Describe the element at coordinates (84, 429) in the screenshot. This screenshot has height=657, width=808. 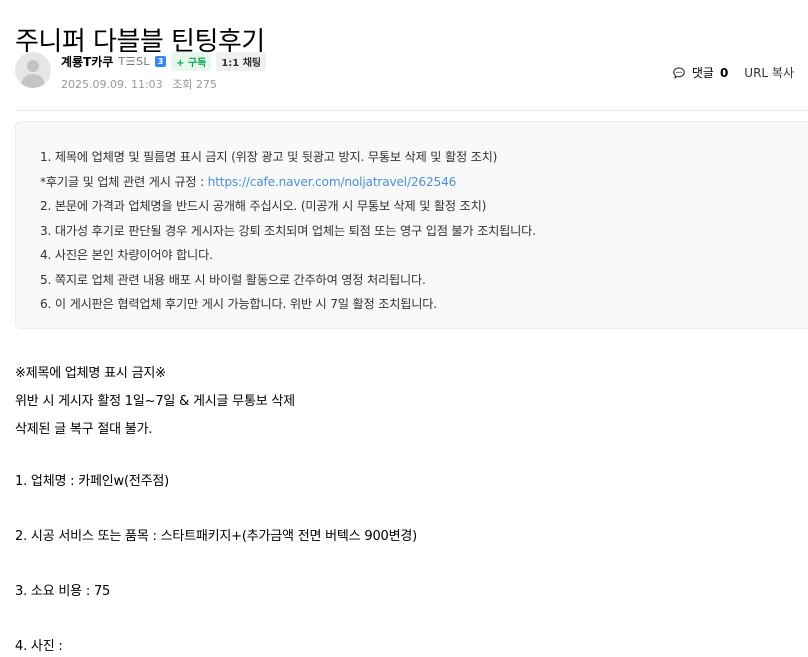
I see `body-warning: 삭제된 글 복구 절대 불가.` at that location.